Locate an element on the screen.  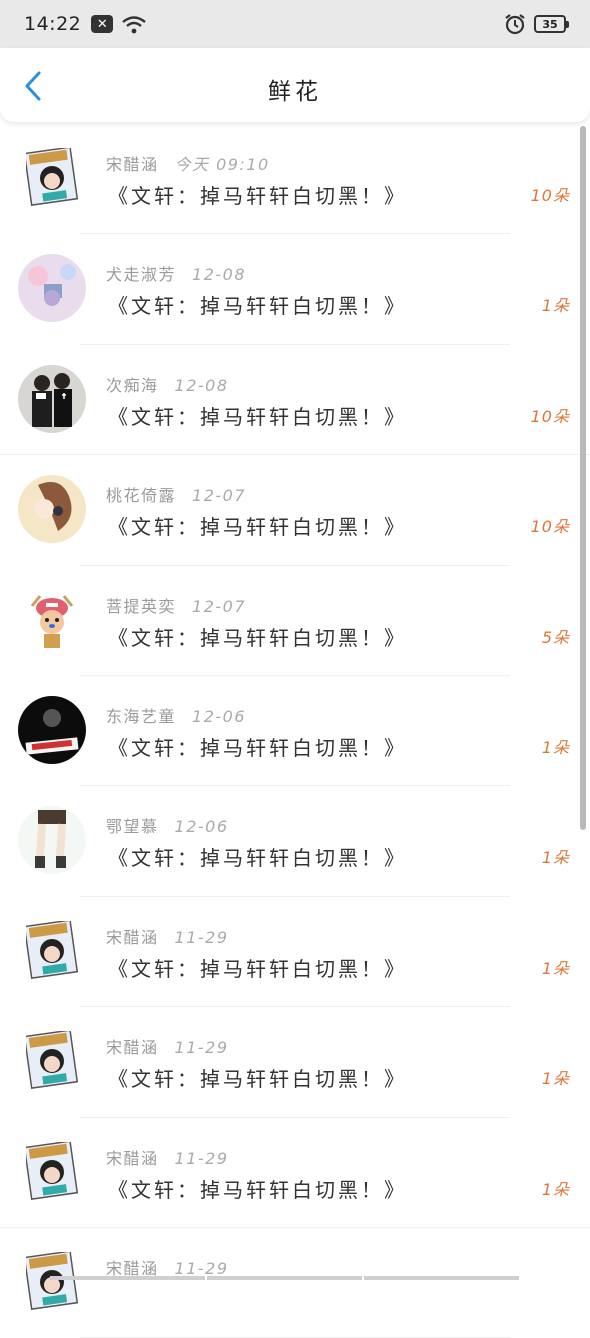
title-bar: 鲜花 is located at coordinates (295, 85).